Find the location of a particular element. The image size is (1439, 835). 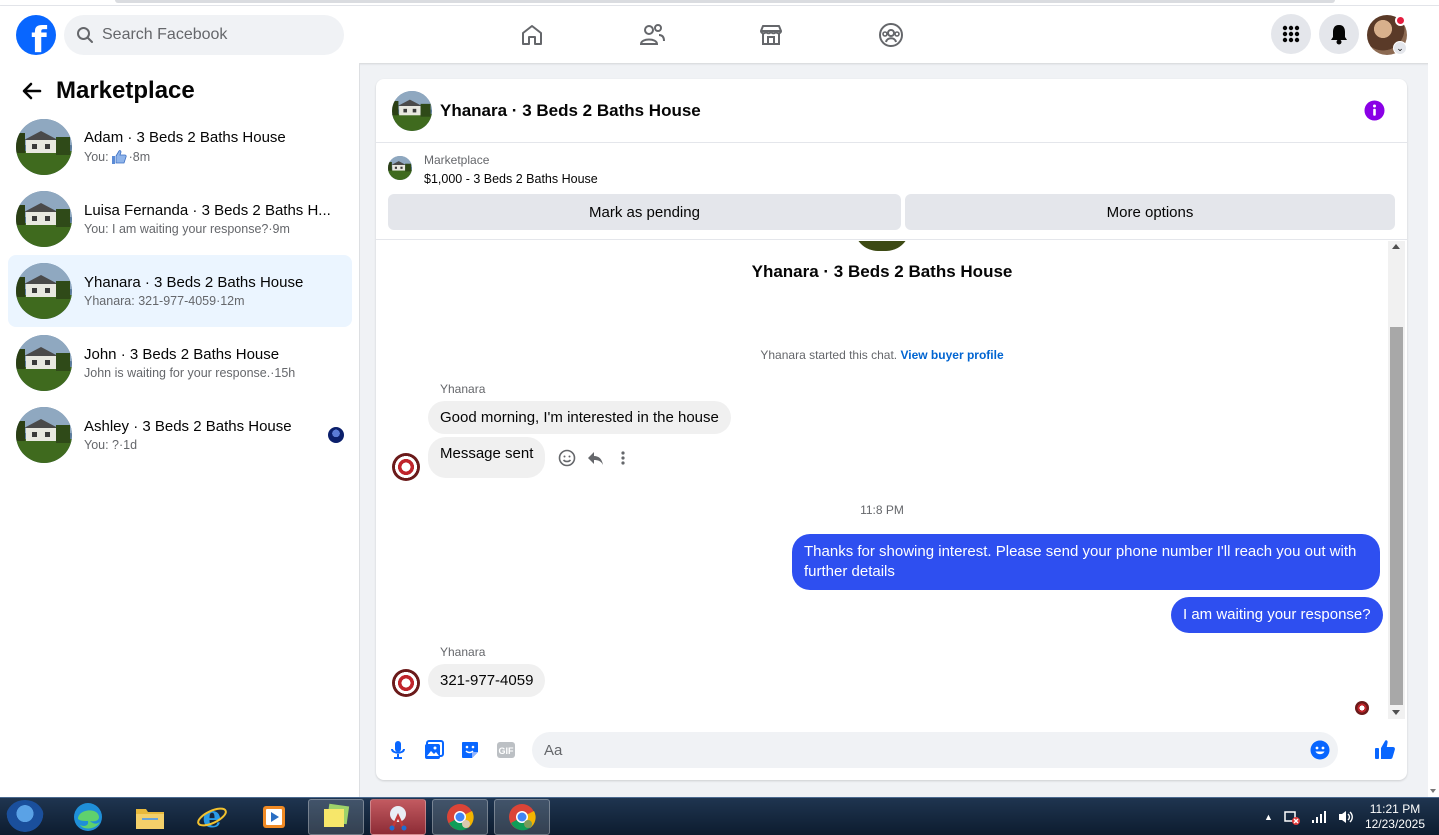

menu-grid-icon is located at coordinates (1291, 34).